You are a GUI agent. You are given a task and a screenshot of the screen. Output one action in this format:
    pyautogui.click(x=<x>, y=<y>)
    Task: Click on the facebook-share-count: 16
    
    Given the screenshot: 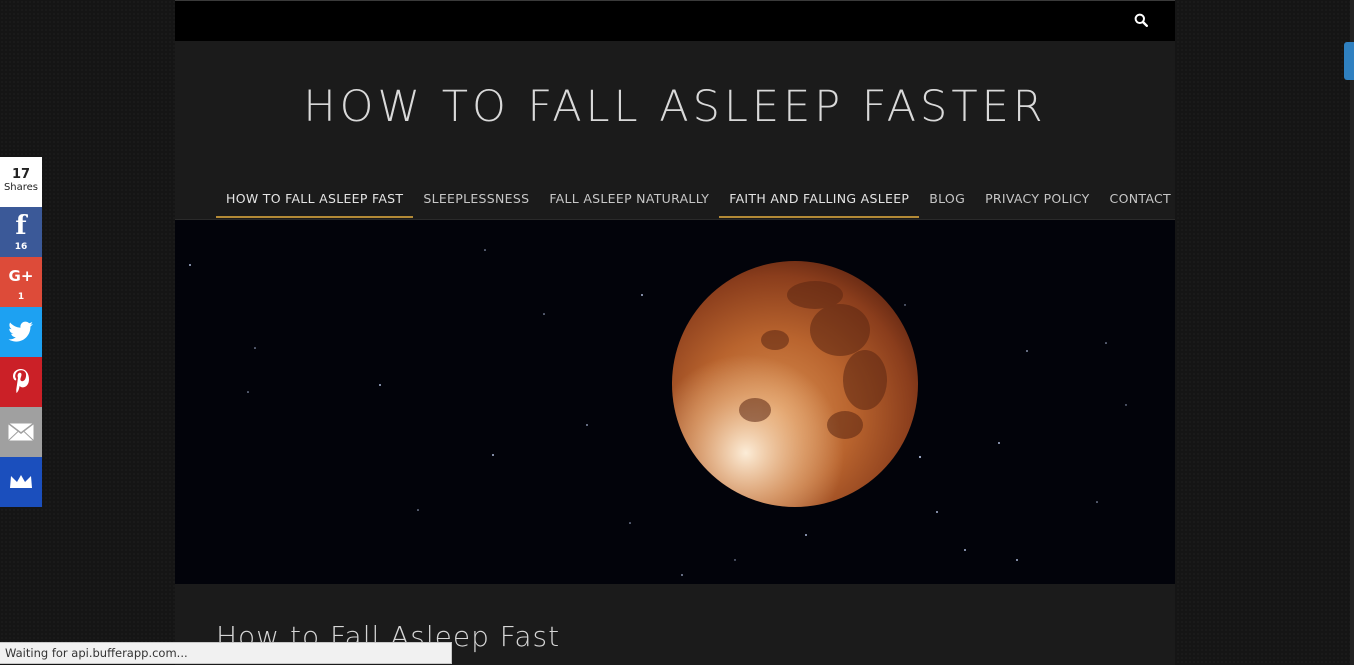 What is the action you would take?
    pyautogui.click(x=21, y=247)
    